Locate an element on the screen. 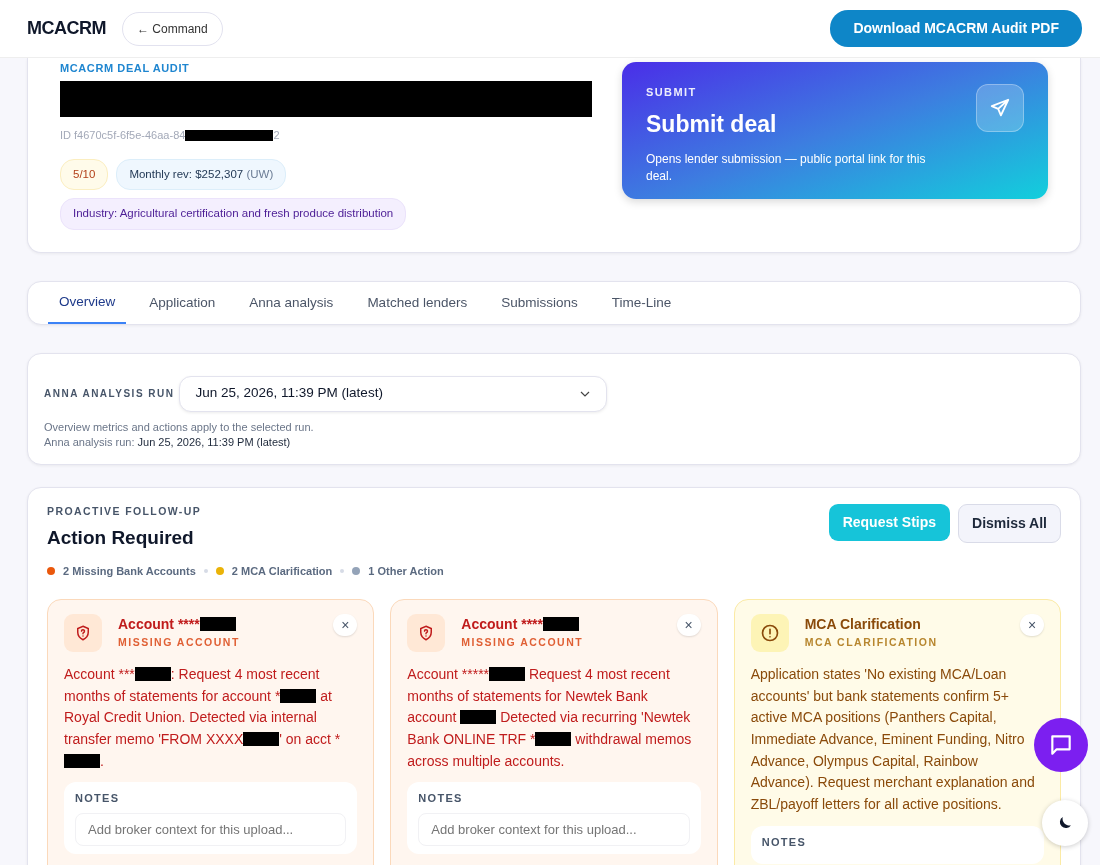  revenue-badge: Monthly rev: $252,307 (UW) is located at coordinates (201, 175).